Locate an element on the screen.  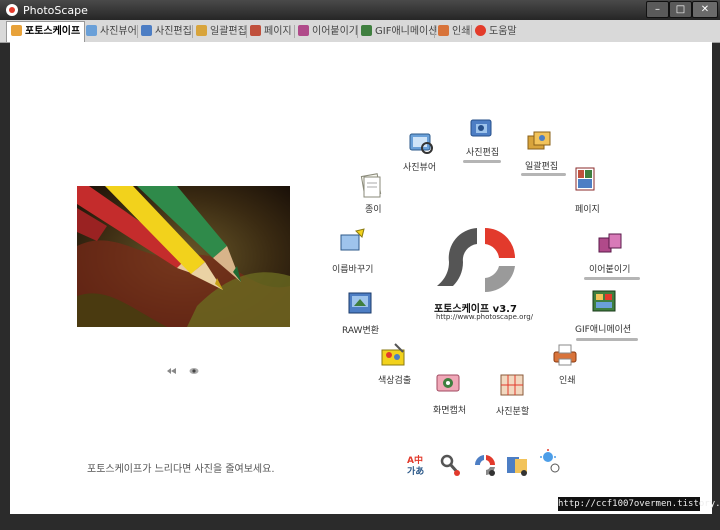
editor-tab-icon is located at coordinates (146, 30).